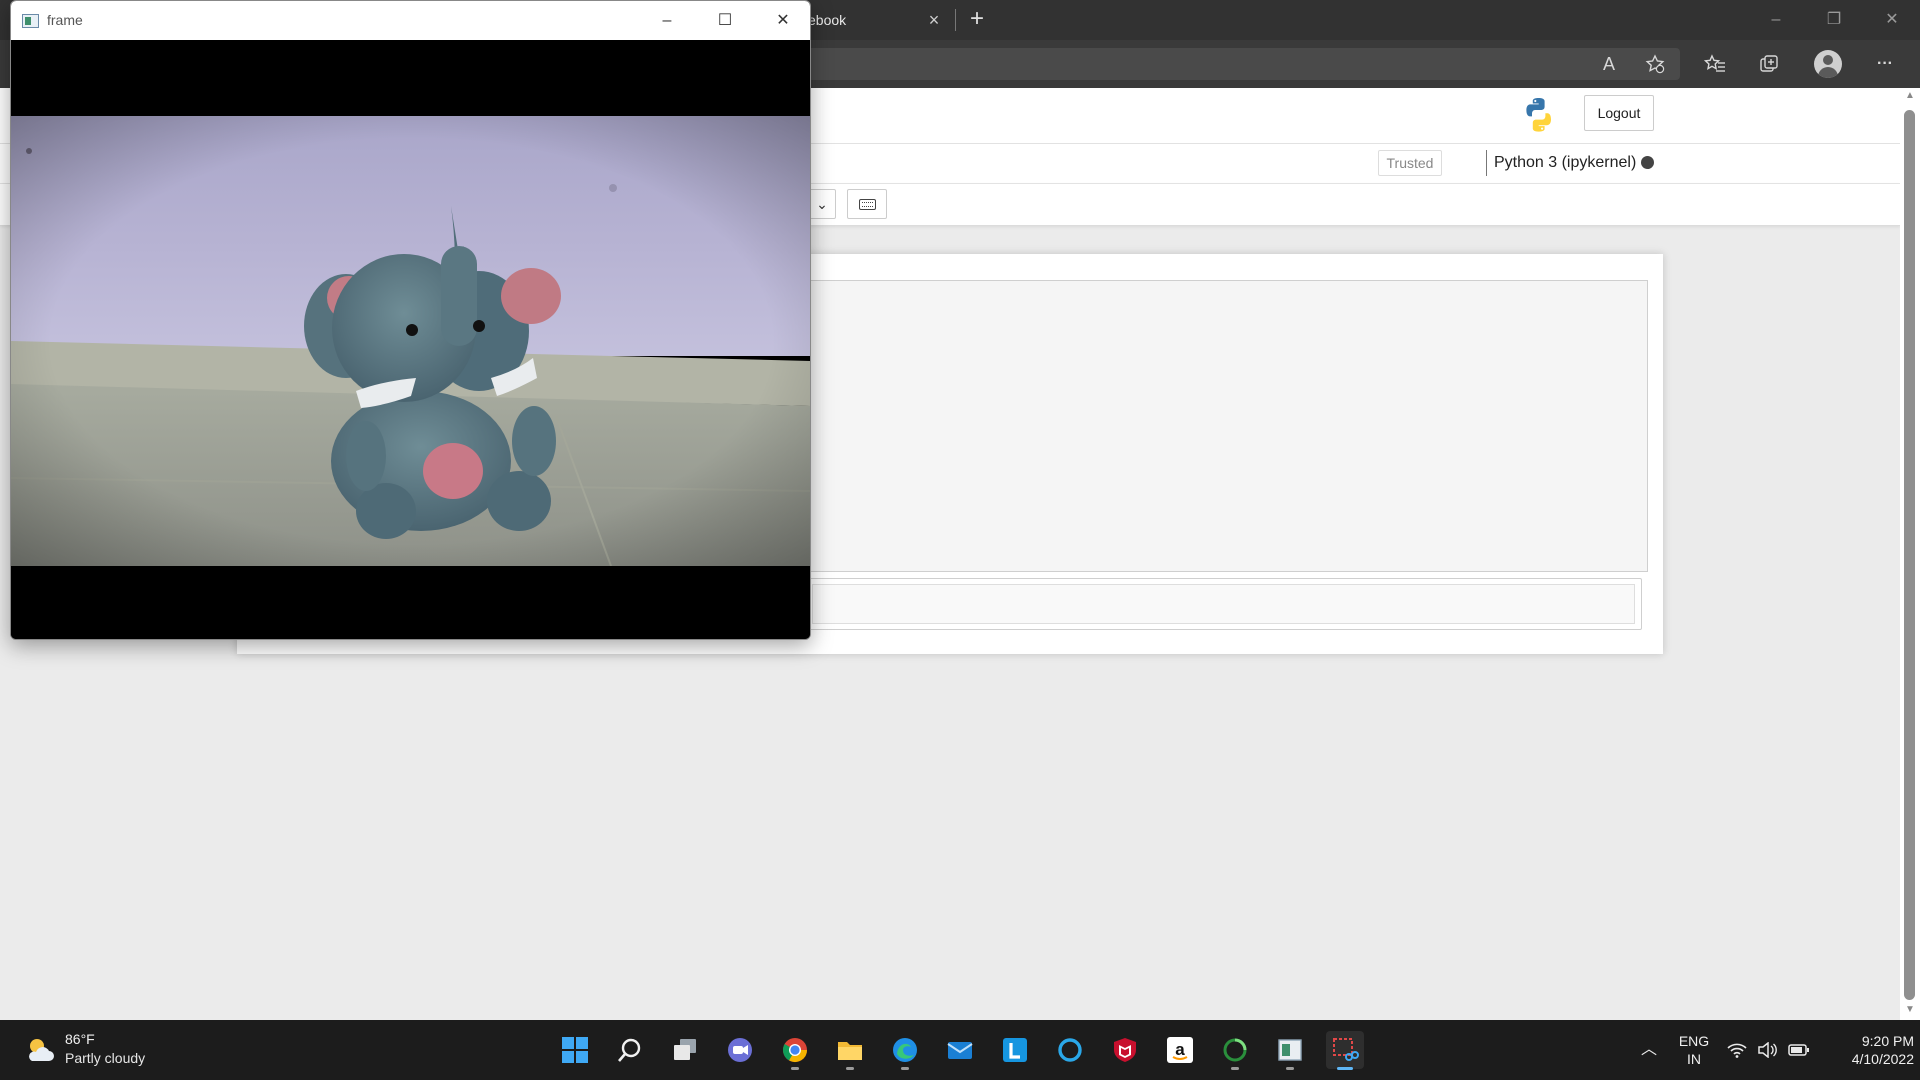 The width and height of the screenshot is (1920, 1080). Describe the element at coordinates (1776, 20) in the screenshot. I see `browser-minimize-button: –` at that location.